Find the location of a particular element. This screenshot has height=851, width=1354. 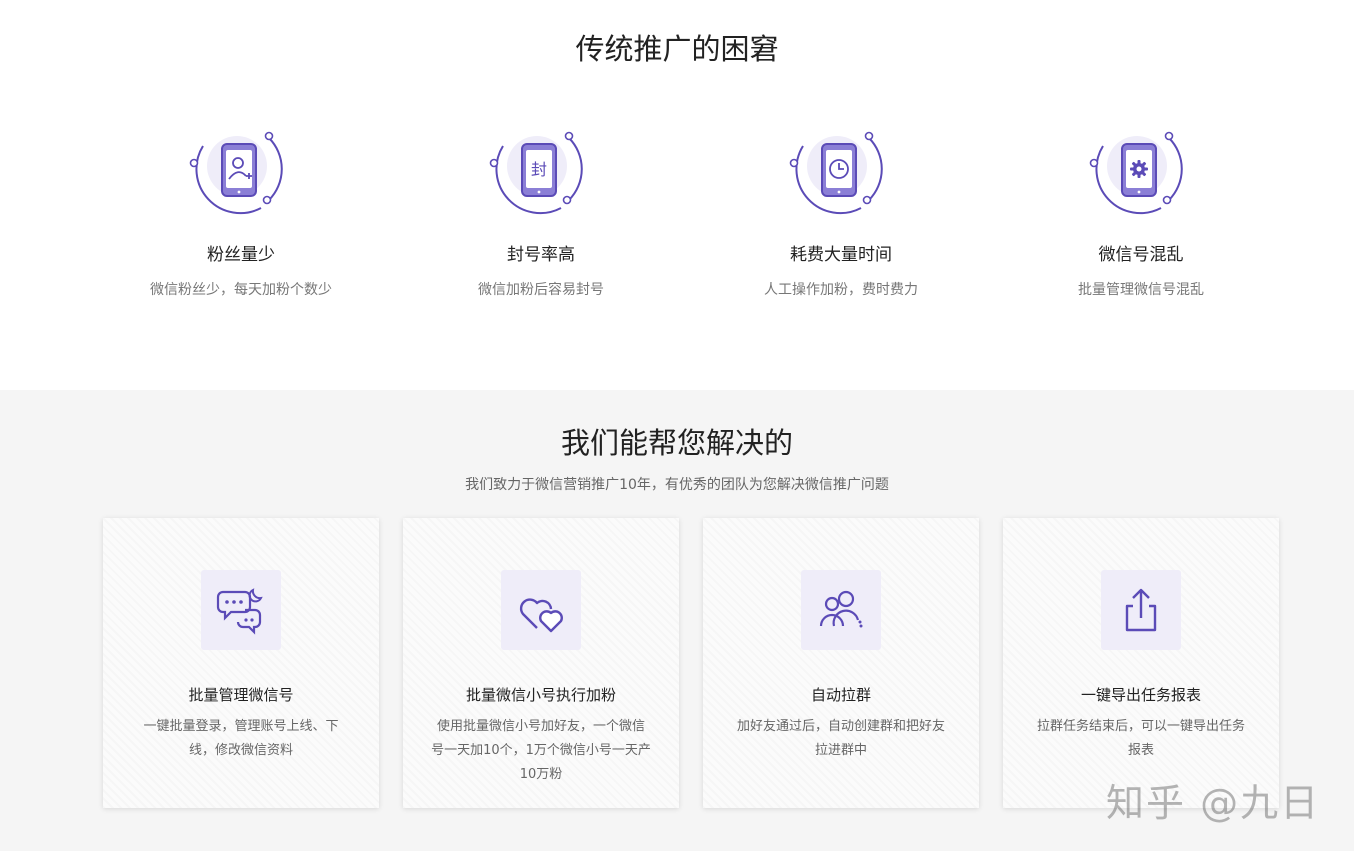

pain-item-label: 微信号混乱 is located at coordinates (1141, 255).